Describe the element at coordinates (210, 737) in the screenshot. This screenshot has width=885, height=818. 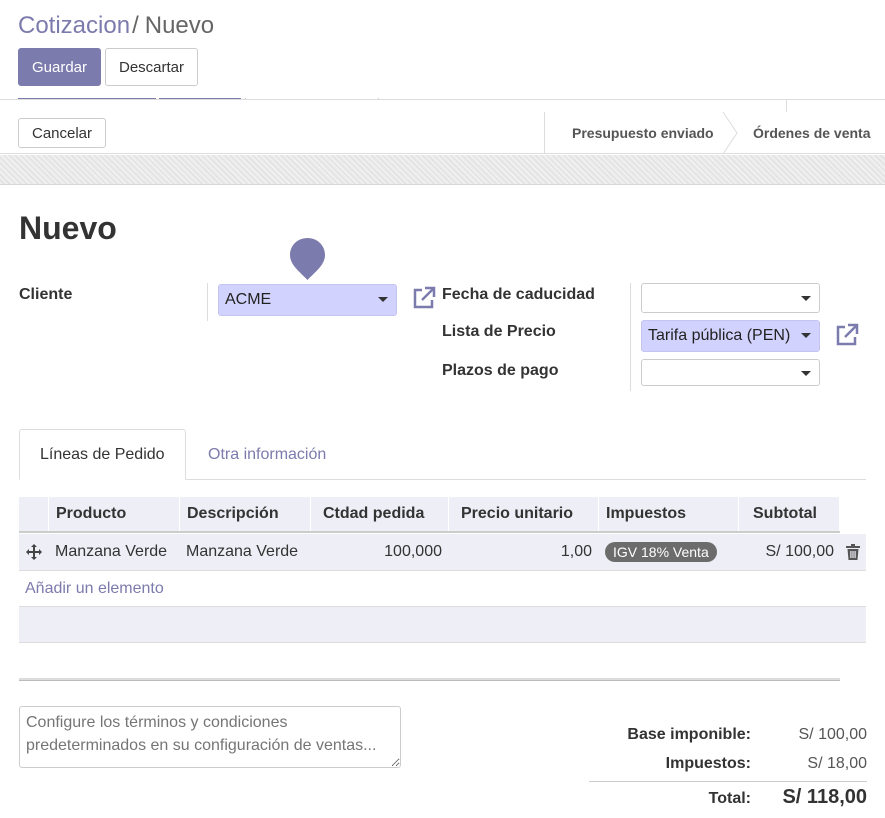
I see `terms-note-textarea` at that location.